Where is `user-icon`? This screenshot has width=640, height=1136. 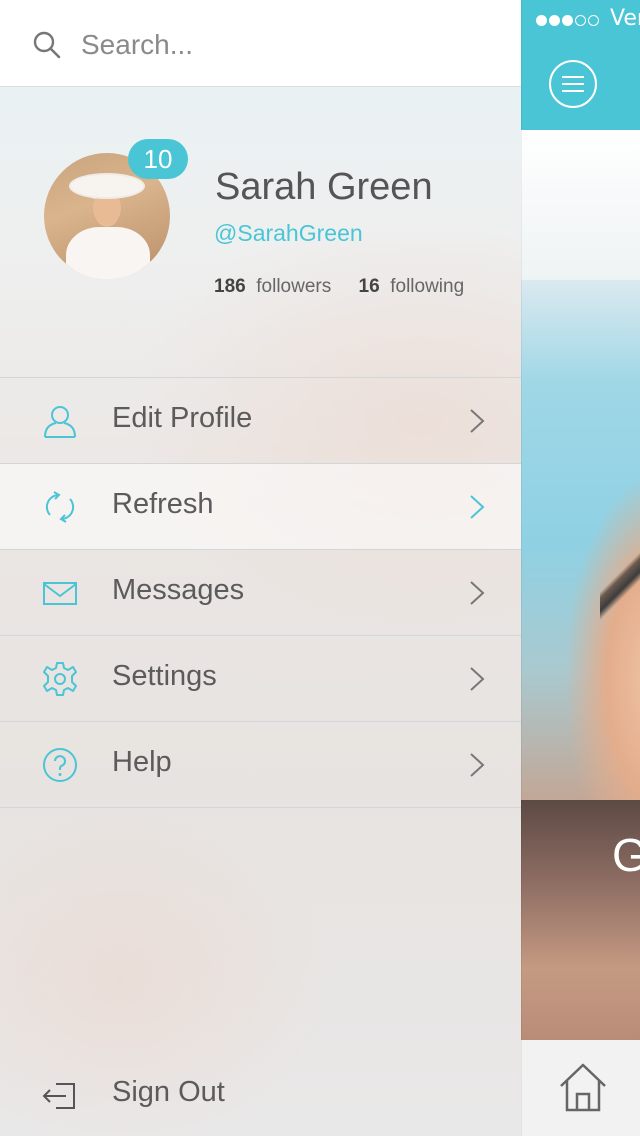
user-icon is located at coordinates (60, 422).